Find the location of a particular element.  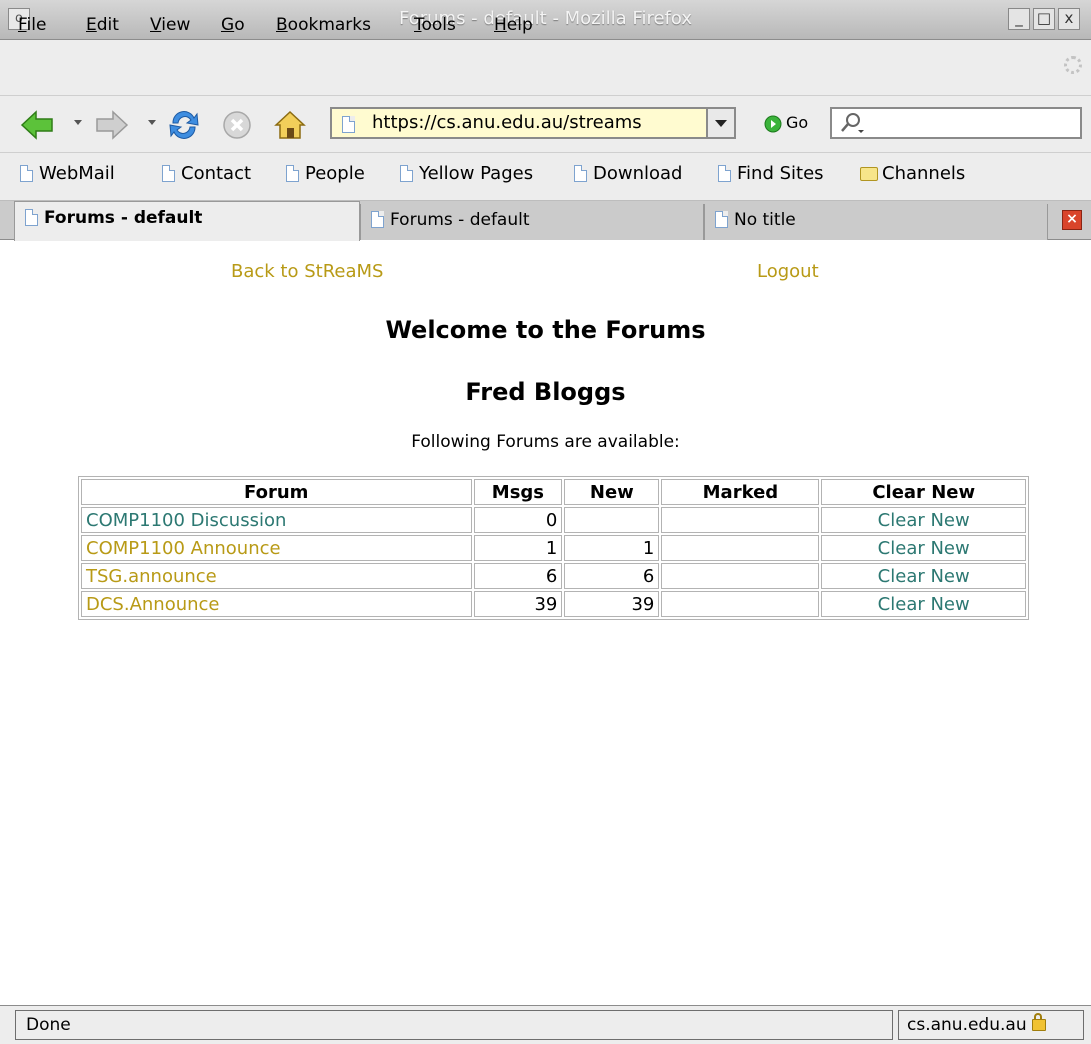

padlock-icon is located at coordinates (1039, 1022).